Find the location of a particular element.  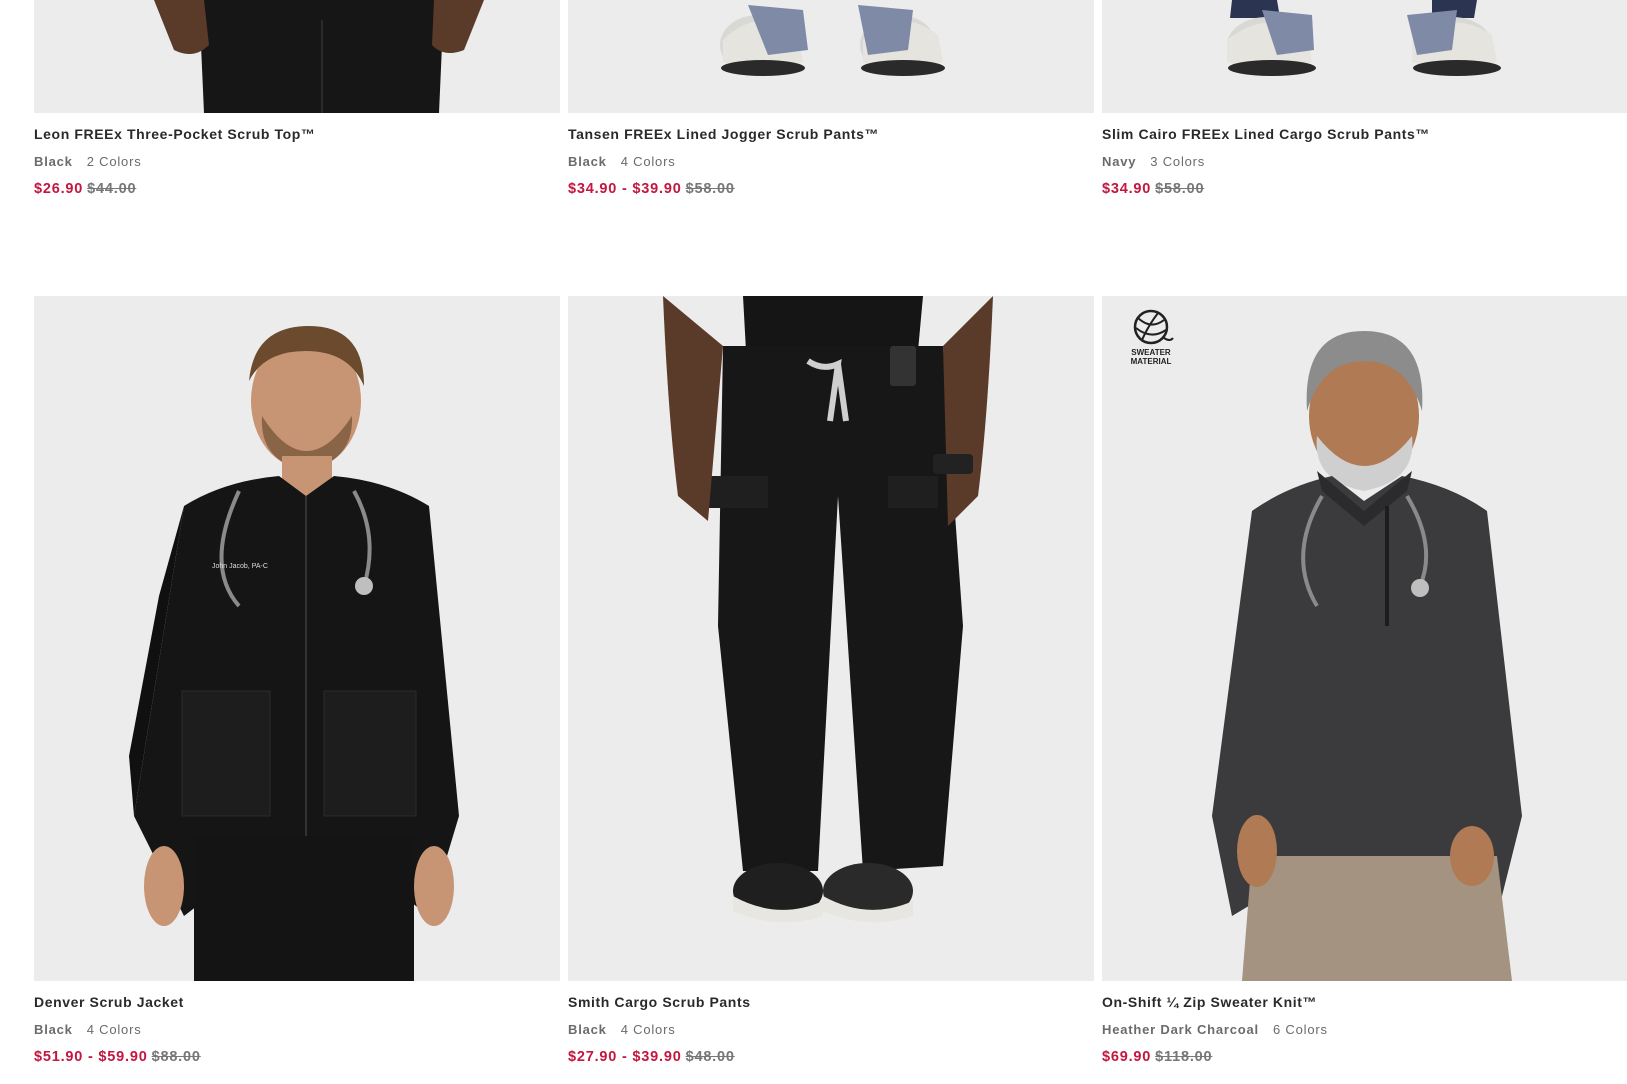

selected-color: Navy is located at coordinates (1119, 161).